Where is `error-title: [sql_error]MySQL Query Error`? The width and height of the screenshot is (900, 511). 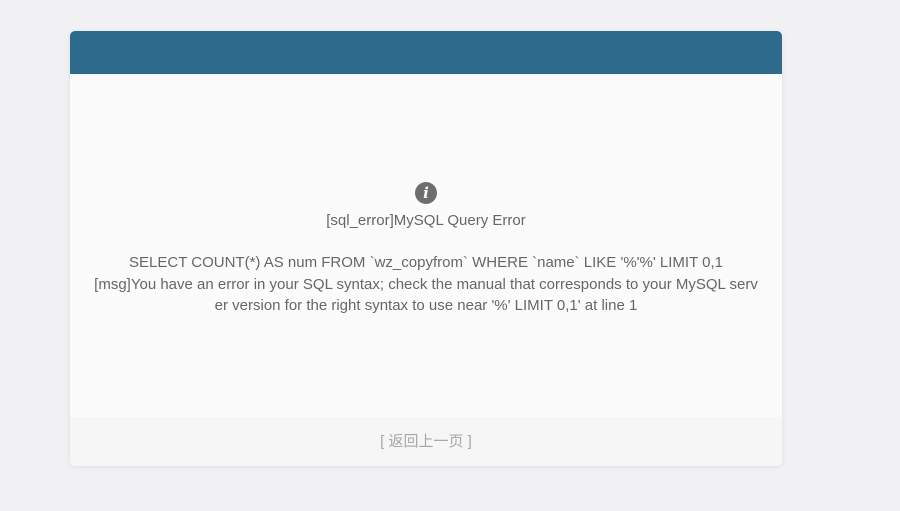 error-title: [sql_error]MySQL Query Error is located at coordinates (426, 220).